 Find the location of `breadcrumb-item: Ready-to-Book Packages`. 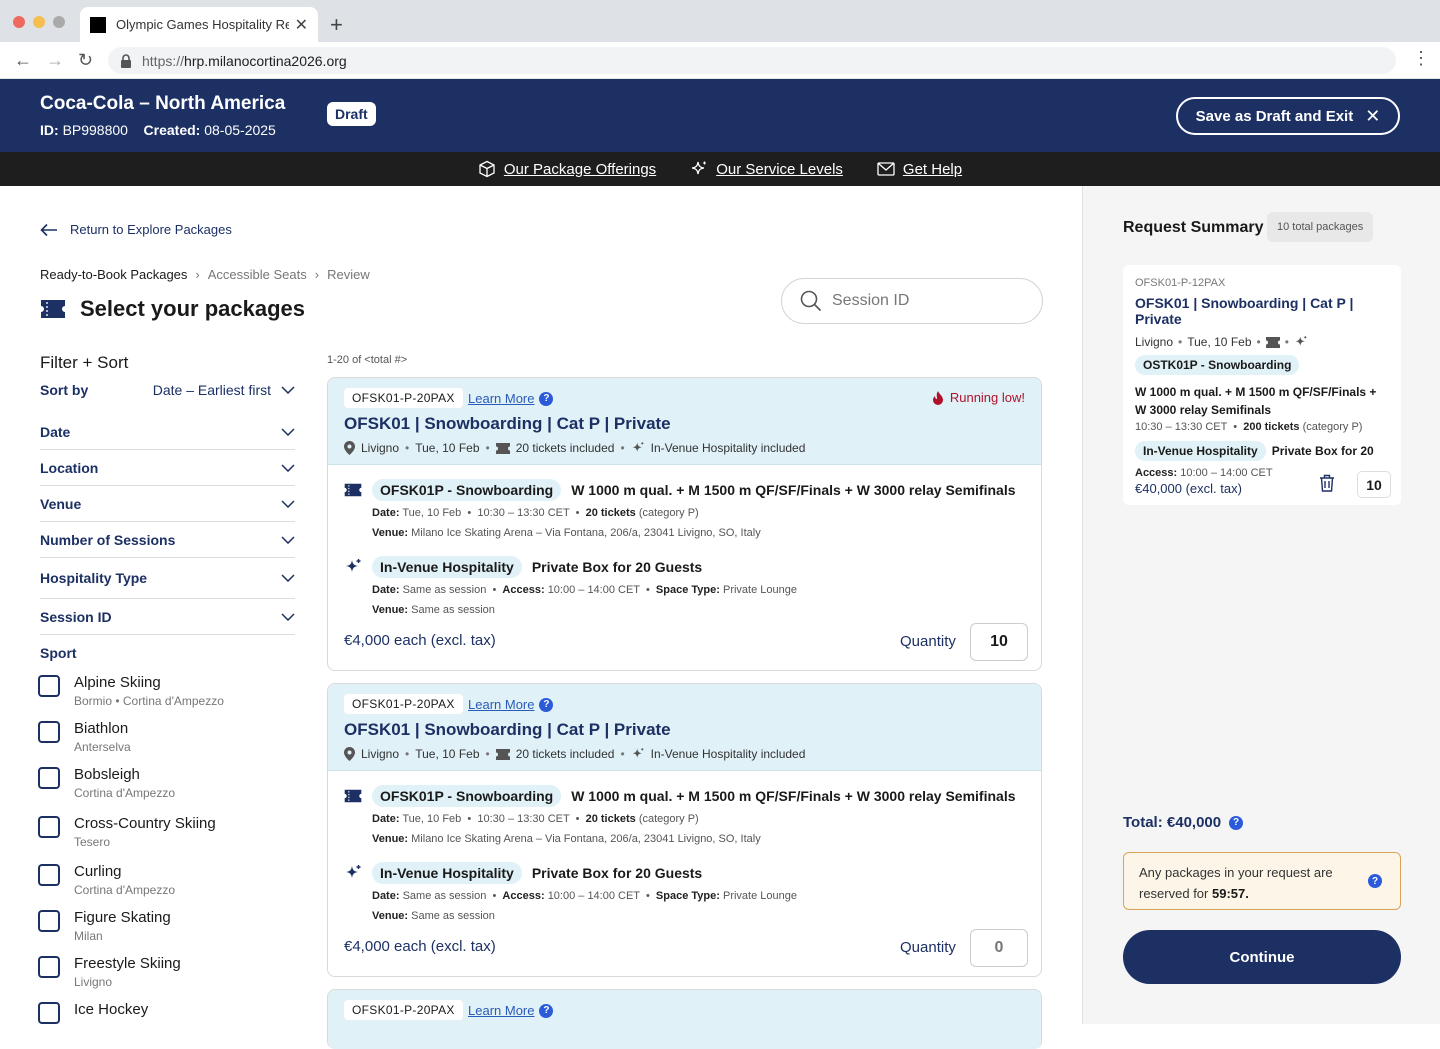

breadcrumb-item: Ready-to-Book Packages is located at coordinates (113, 274).